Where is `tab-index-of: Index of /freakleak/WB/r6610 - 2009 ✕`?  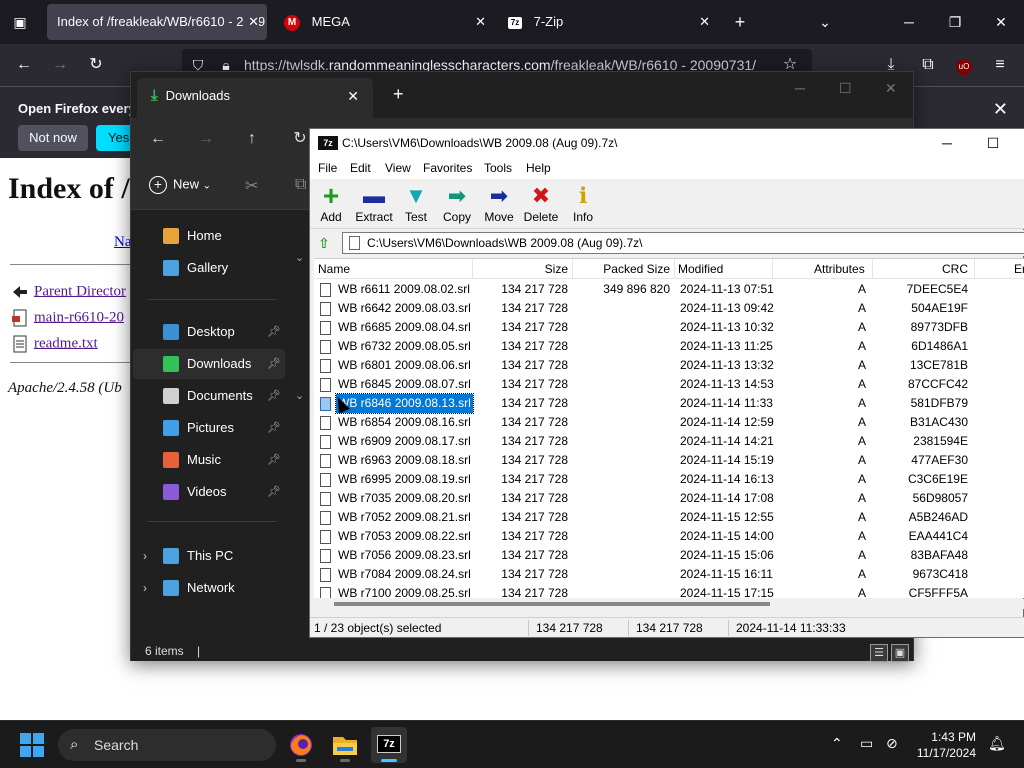
tab-index-of: Index of /freakleak/WB/r6610 - 2009 ✕ is located at coordinates (157, 22).